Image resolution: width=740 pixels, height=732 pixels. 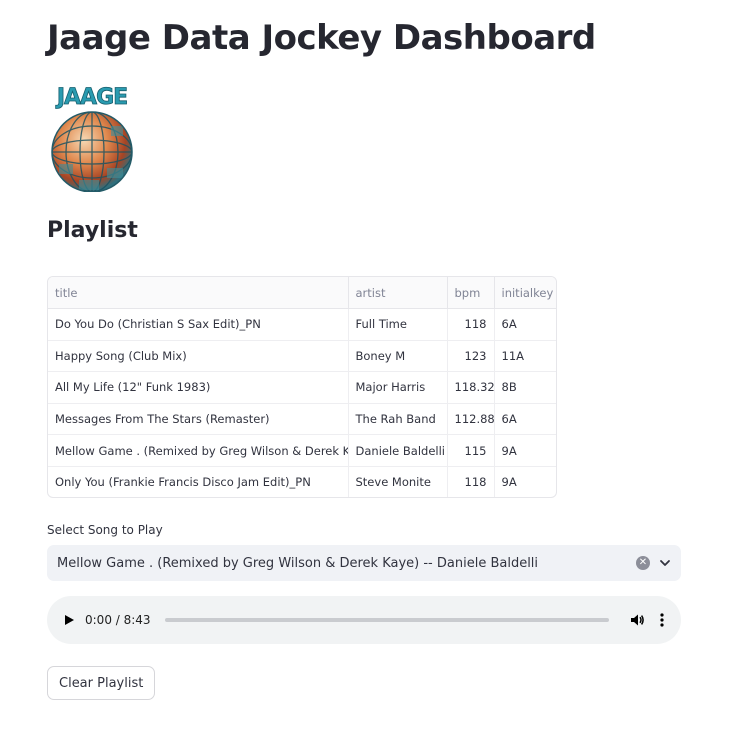 What do you see at coordinates (525, 387) in the screenshot?
I see `cell-initialkey: 8B` at bounding box center [525, 387].